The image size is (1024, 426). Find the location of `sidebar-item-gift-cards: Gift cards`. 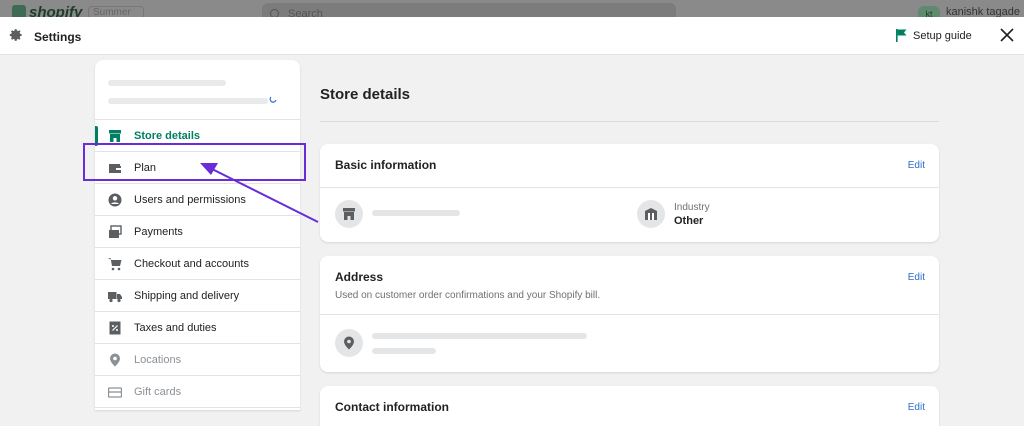

sidebar-item-gift-cards: Gift cards is located at coordinates (197, 392).